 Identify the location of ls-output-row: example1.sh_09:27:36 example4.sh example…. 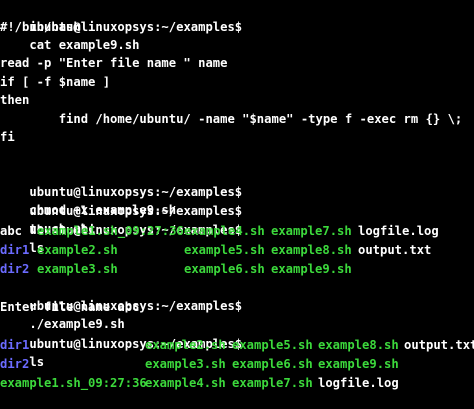
(237, 383).